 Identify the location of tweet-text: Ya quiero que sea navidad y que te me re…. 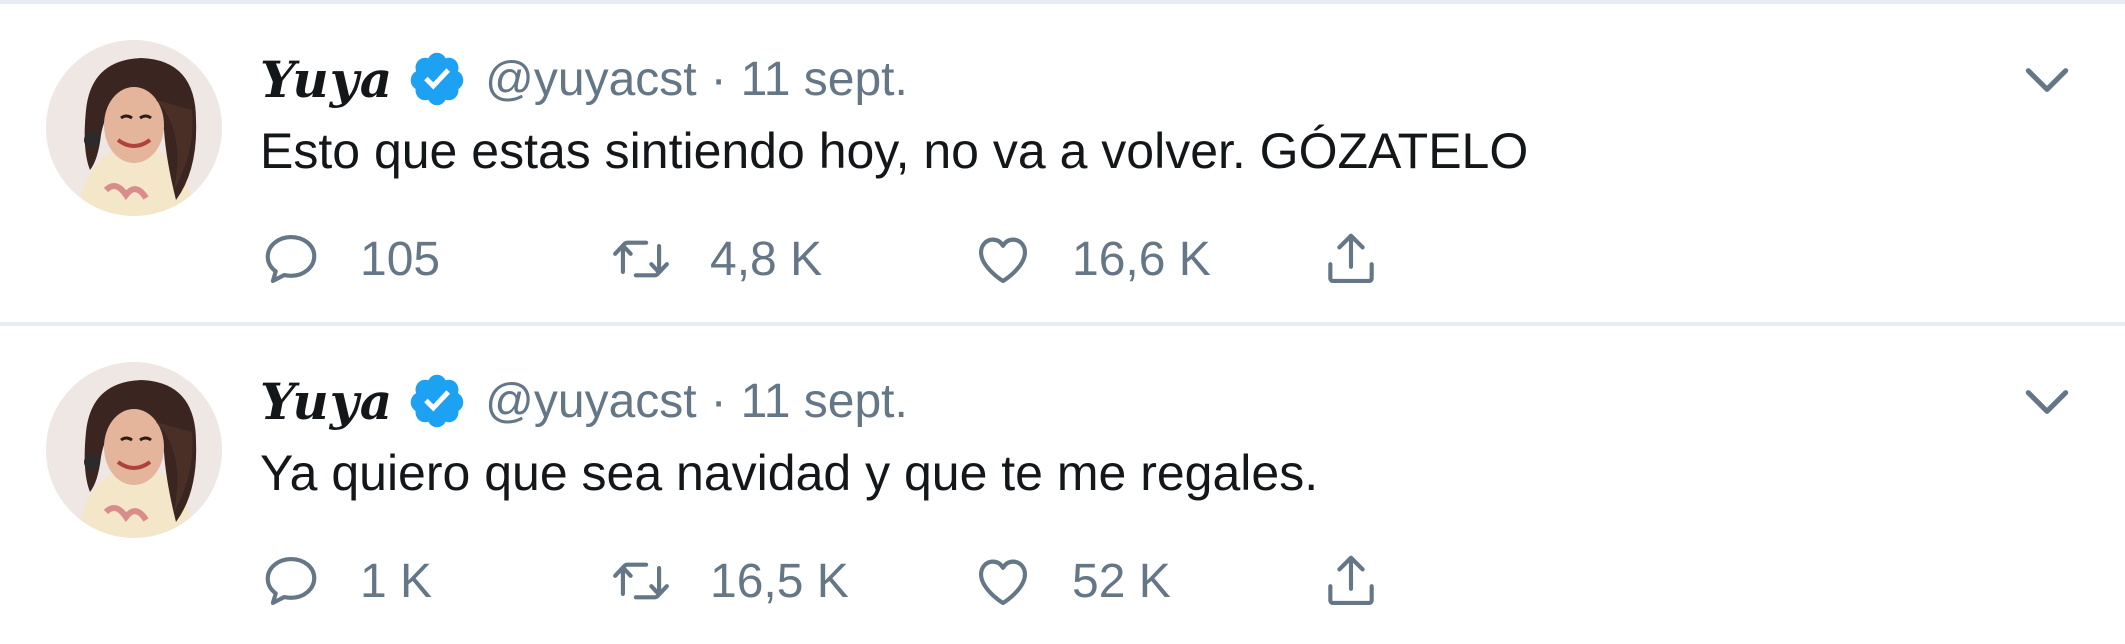
(789, 473).